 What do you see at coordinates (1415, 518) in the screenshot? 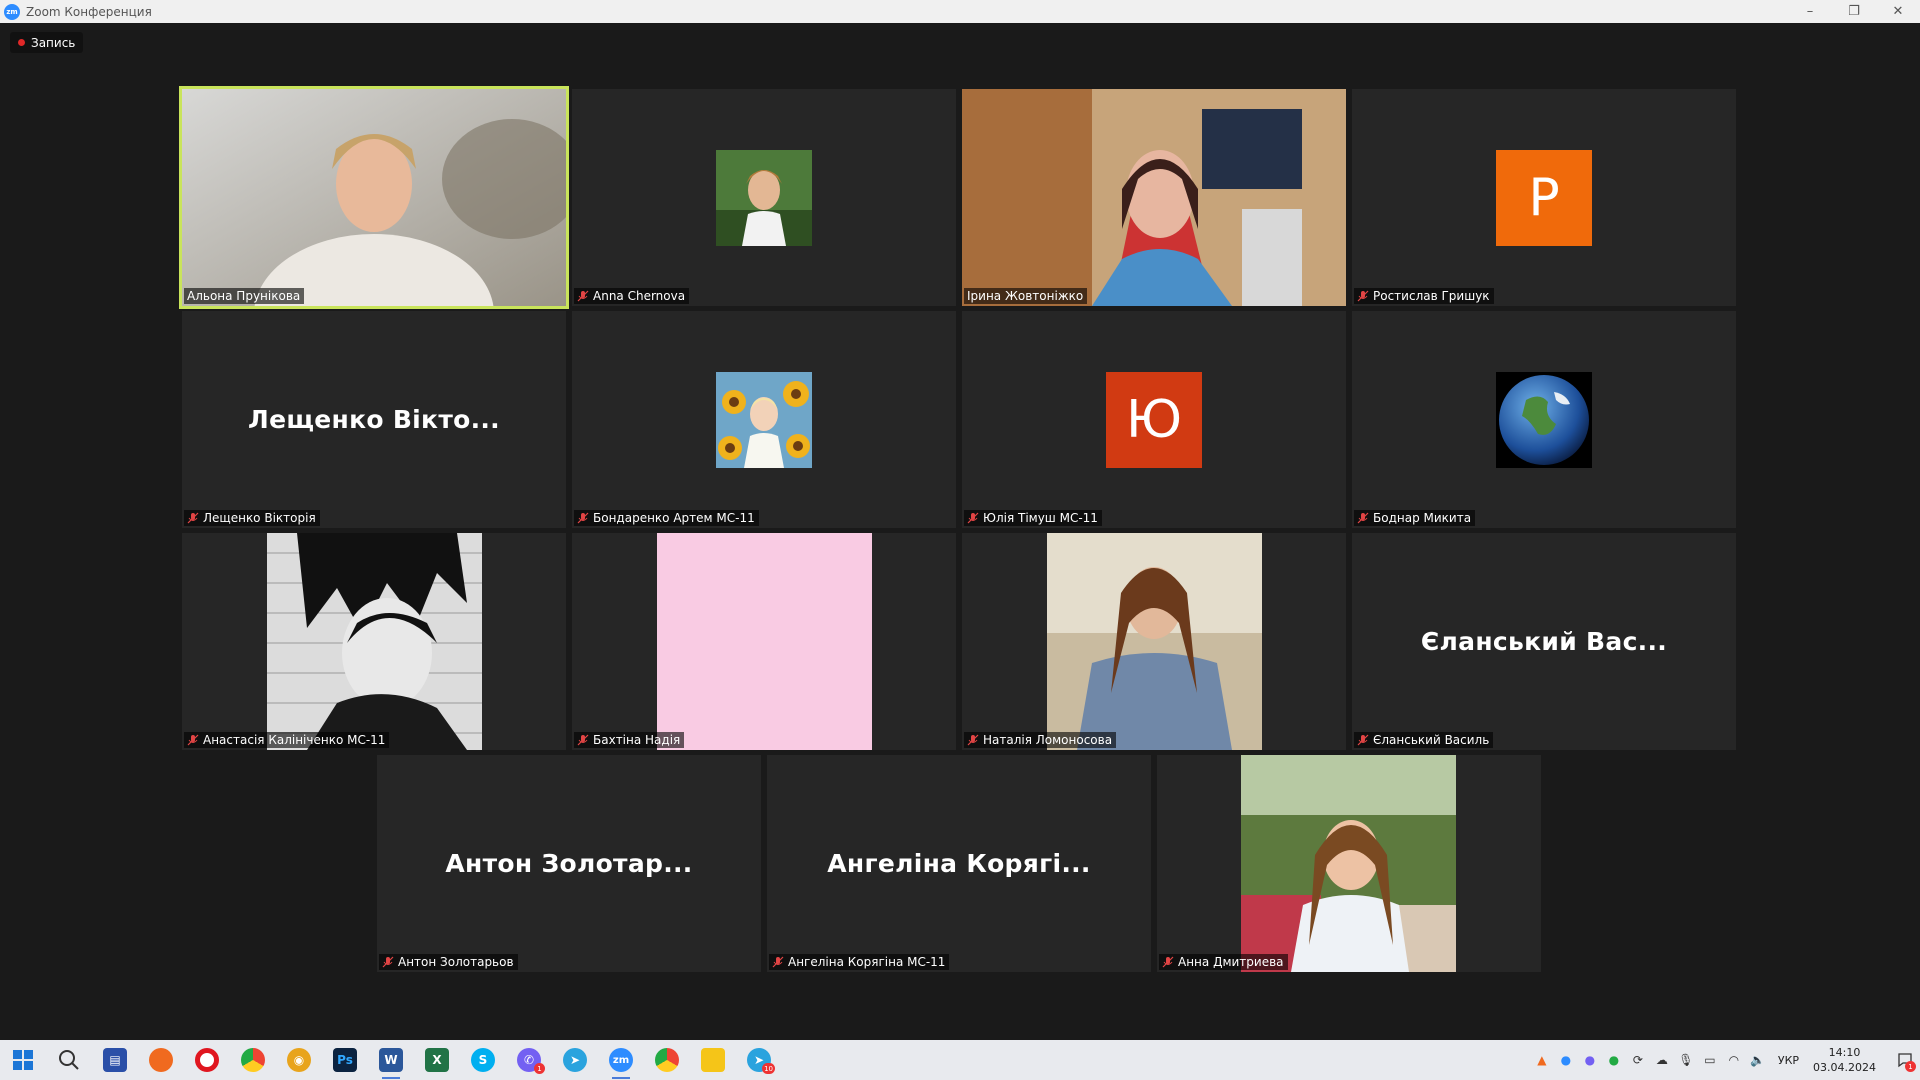
I see `participant-nameplate: Боднар Микита` at bounding box center [1415, 518].